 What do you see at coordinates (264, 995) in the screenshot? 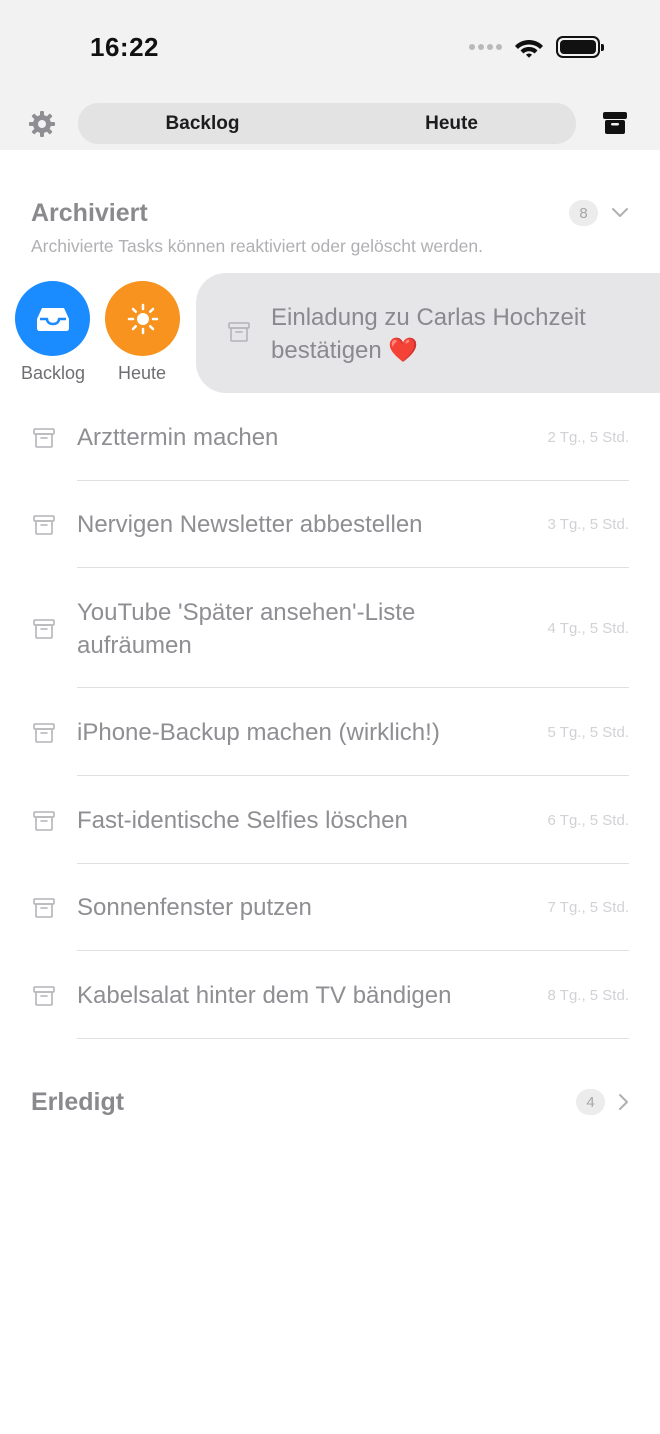
I see `task-title: Kabelsalat hinter dem TV bändigen` at bounding box center [264, 995].